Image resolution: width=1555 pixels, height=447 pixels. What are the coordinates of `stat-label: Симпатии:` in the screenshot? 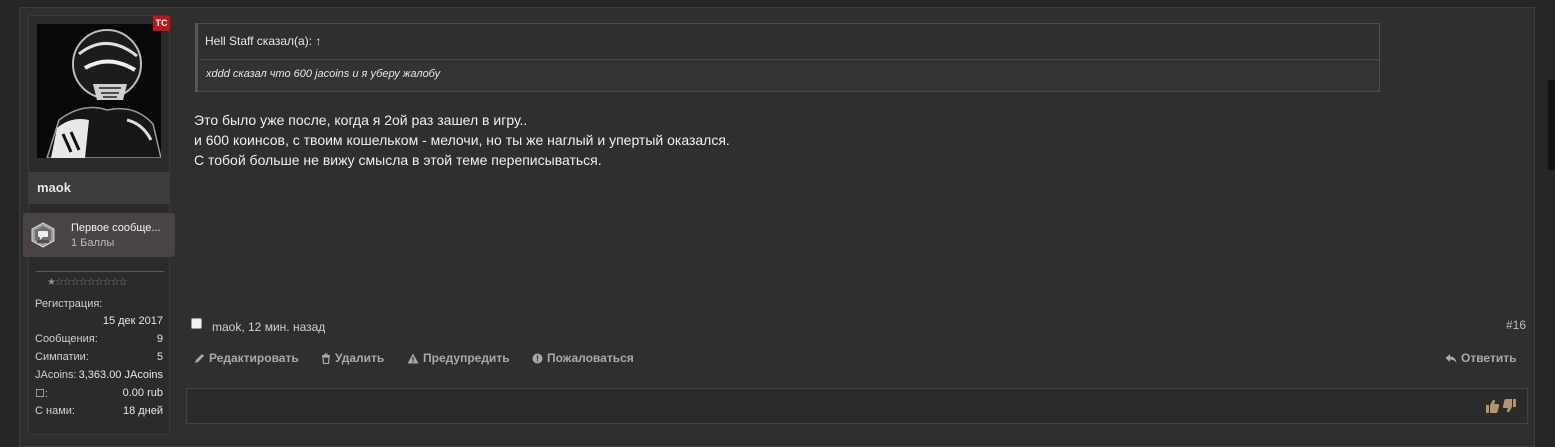 It's located at (62, 357).